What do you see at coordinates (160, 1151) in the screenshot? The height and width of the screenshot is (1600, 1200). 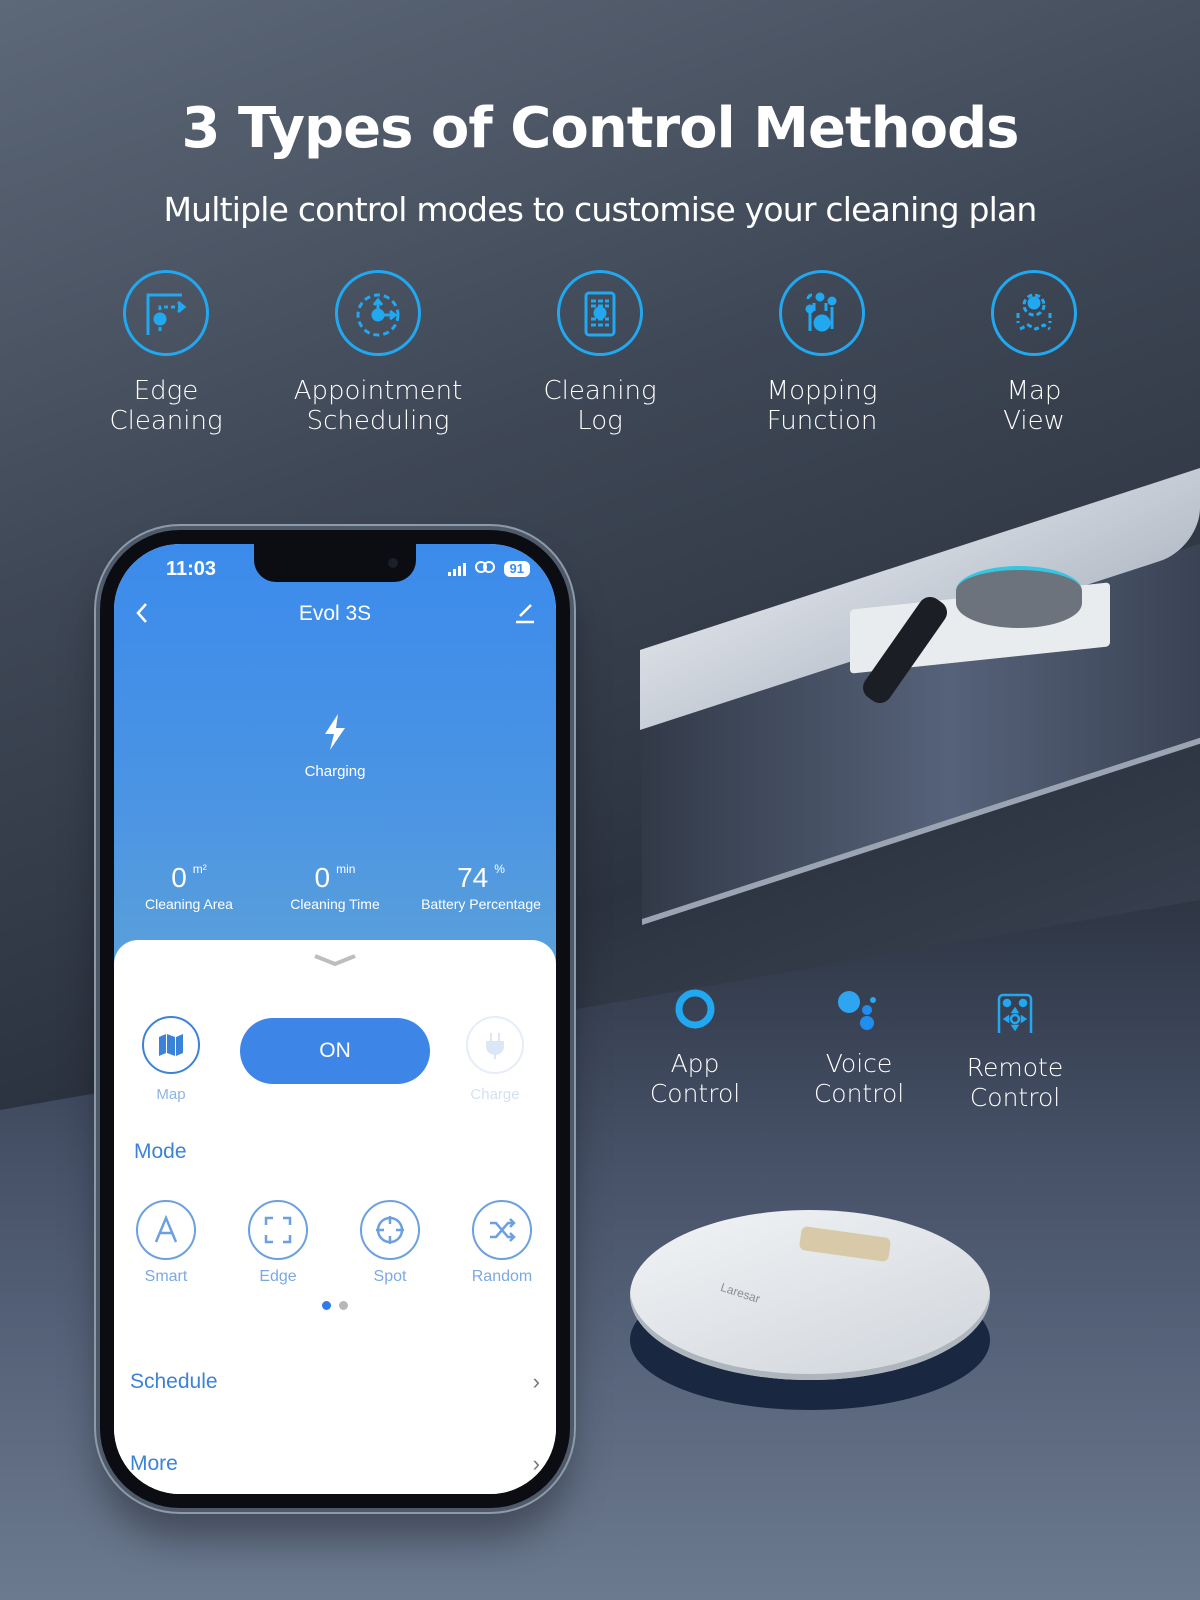 I see `mode-section-title: Mode` at bounding box center [160, 1151].